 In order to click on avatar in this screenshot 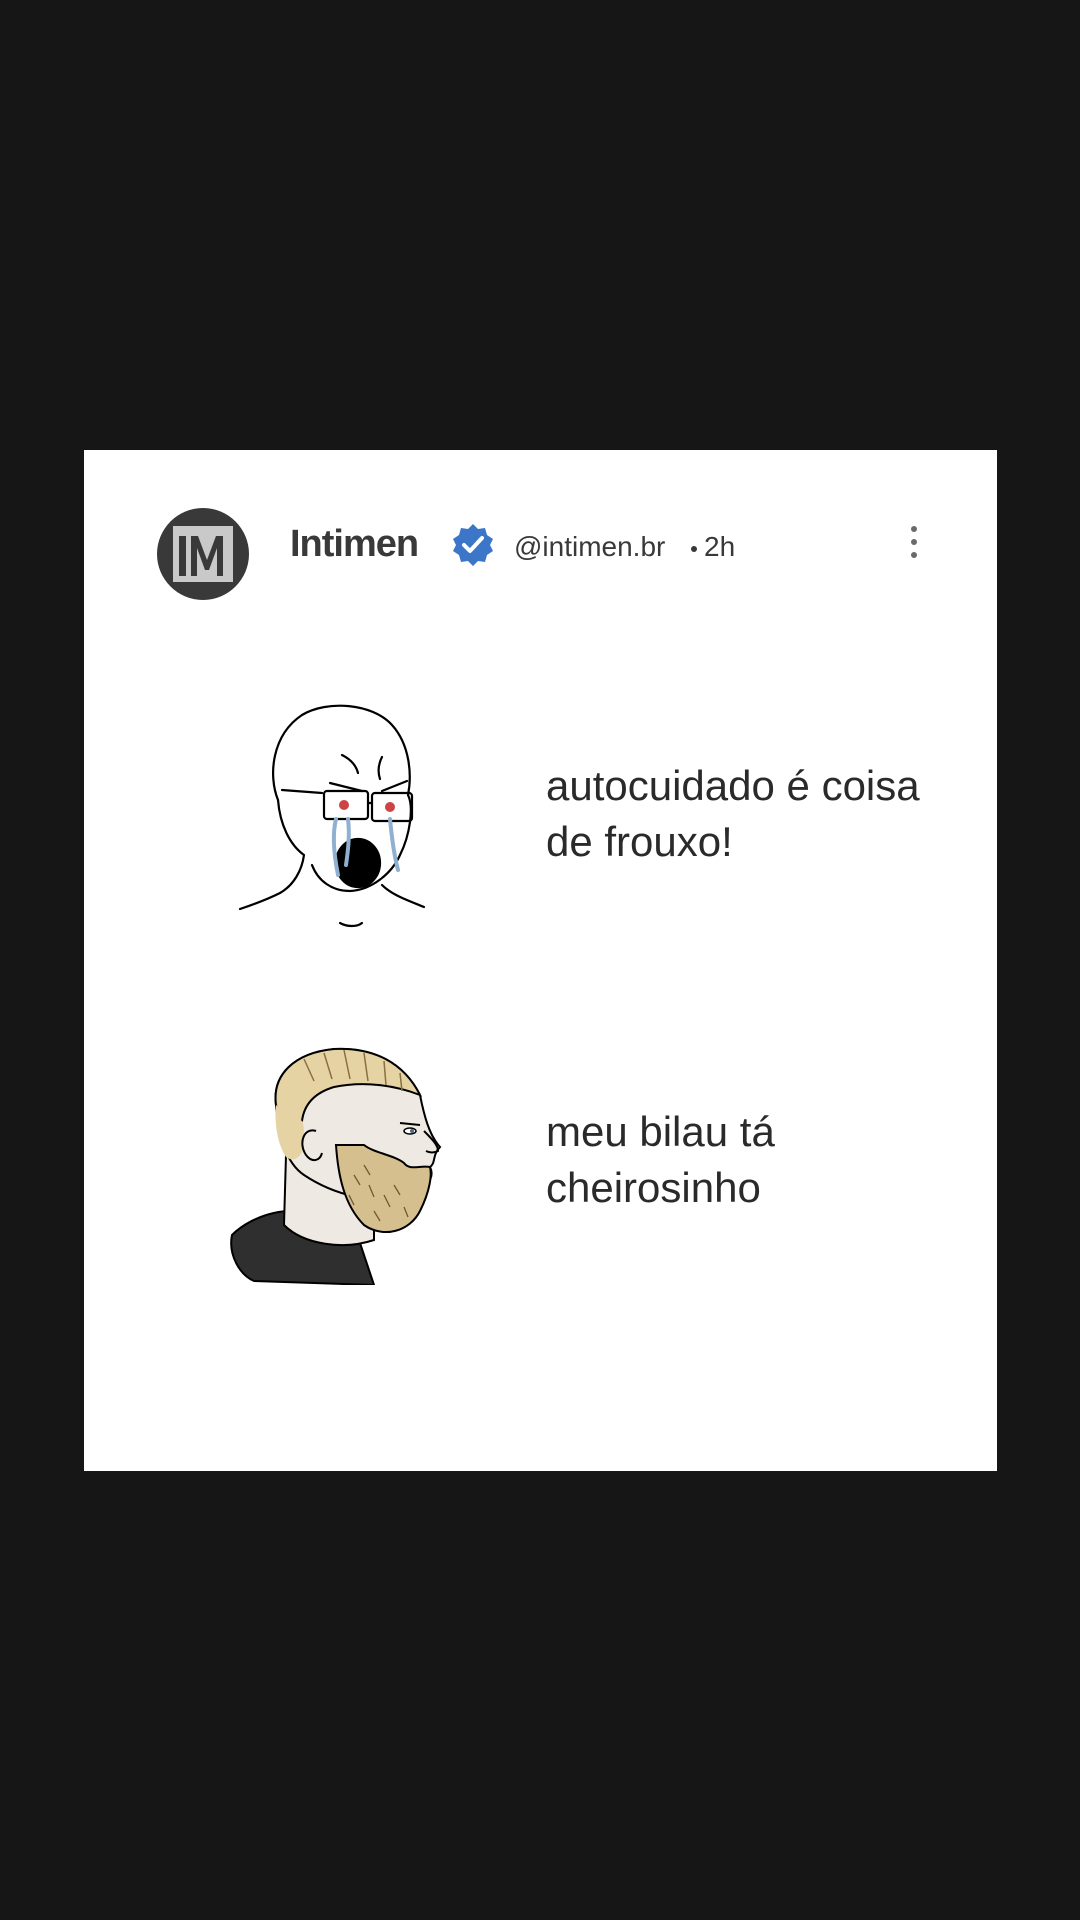, I will do `click(203, 554)`.